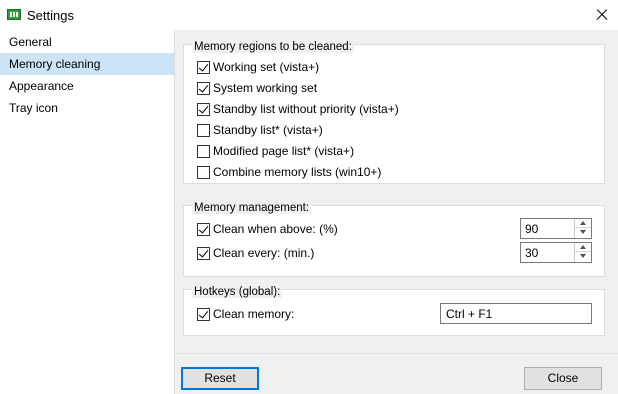 Image resolution: width=618 pixels, height=394 pixels. I want to click on working-set-option: Working set (vista+), so click(258, 67).